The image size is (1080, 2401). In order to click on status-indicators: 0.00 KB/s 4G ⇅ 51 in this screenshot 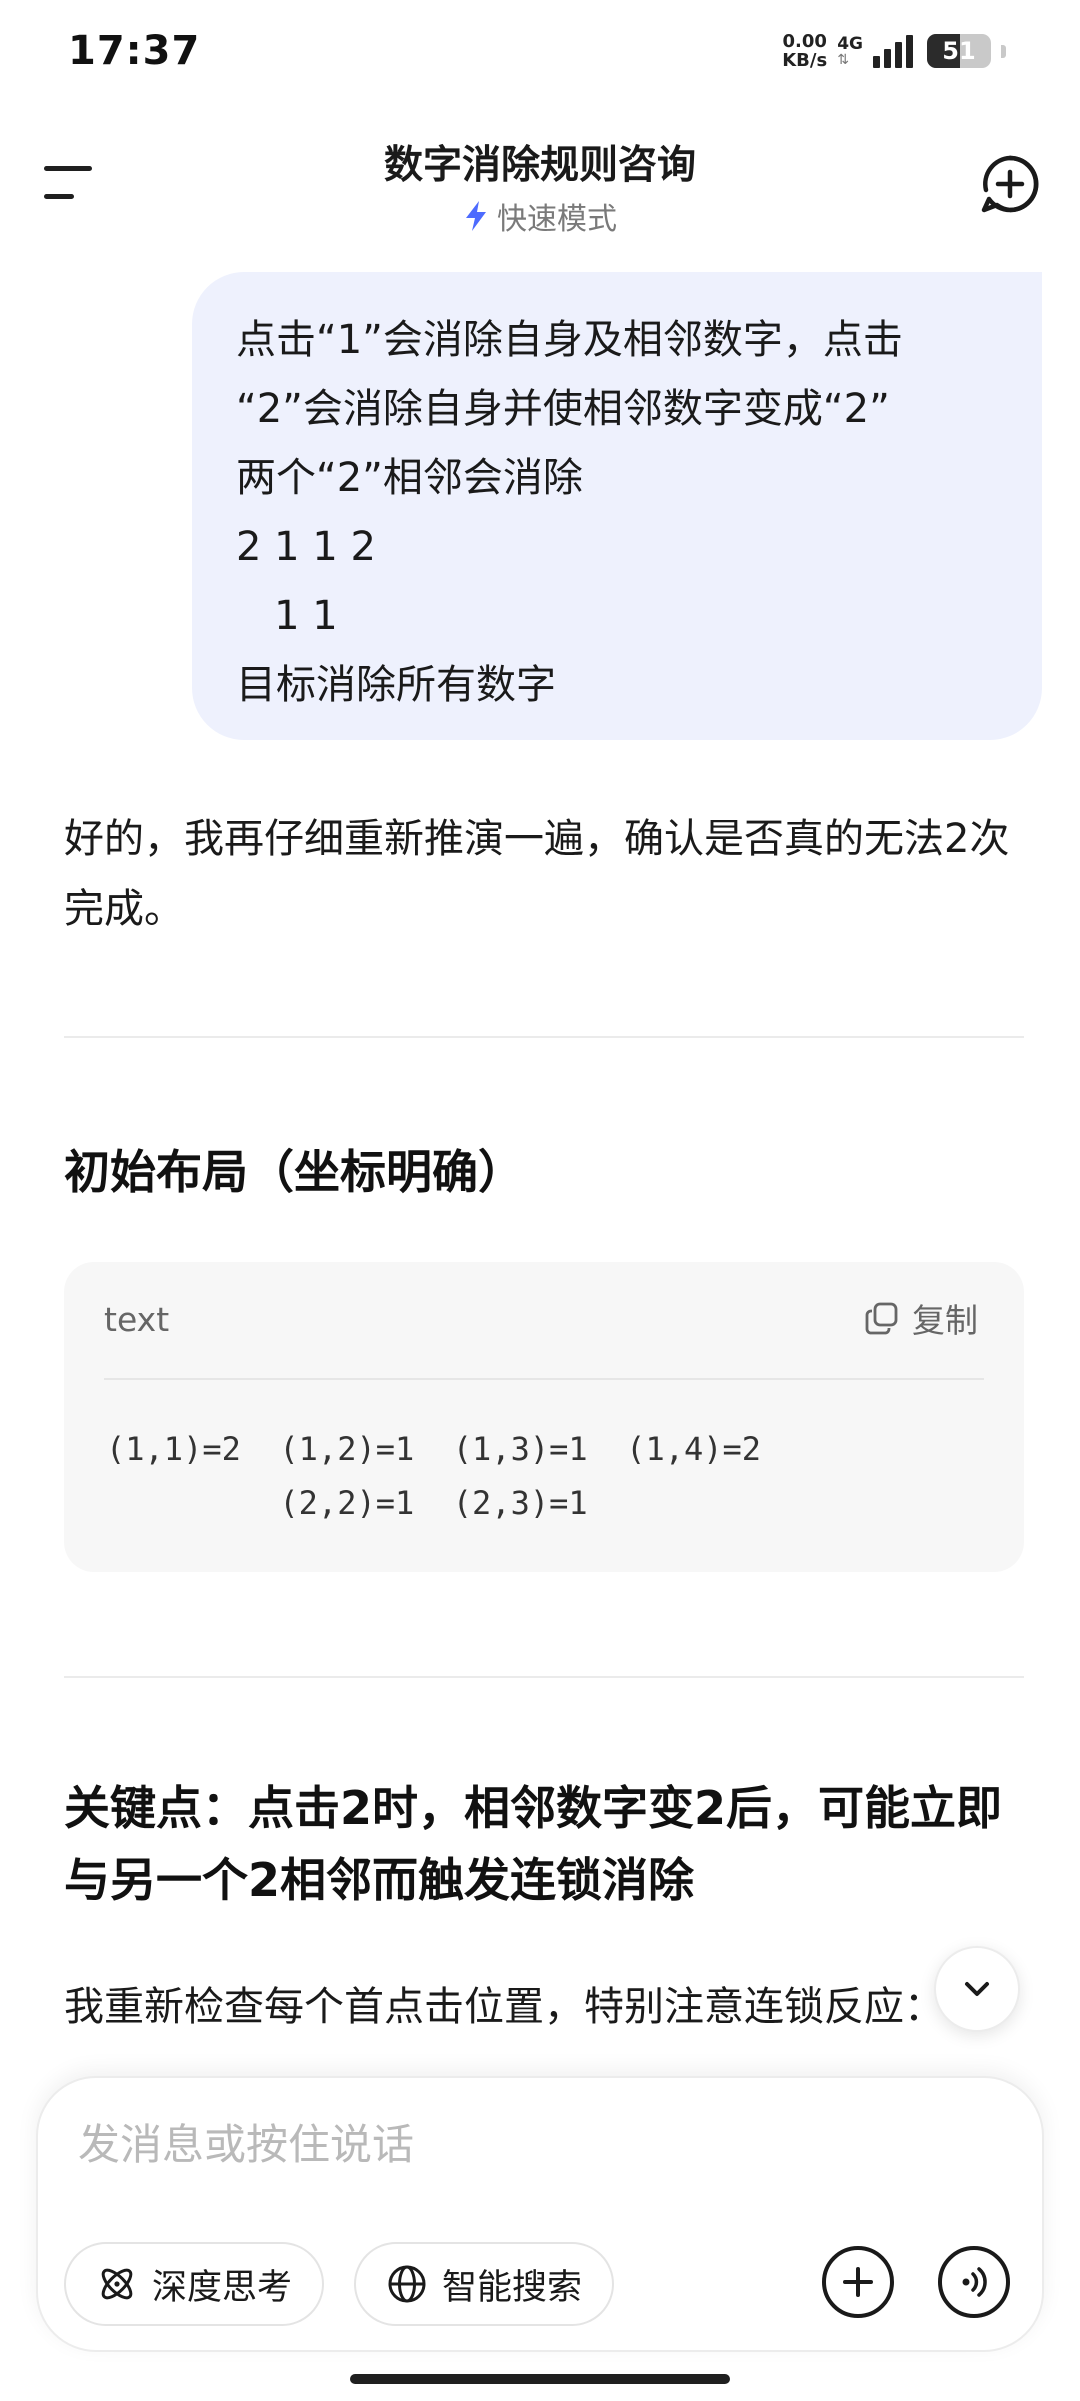, I will do `click(894, 51)`.